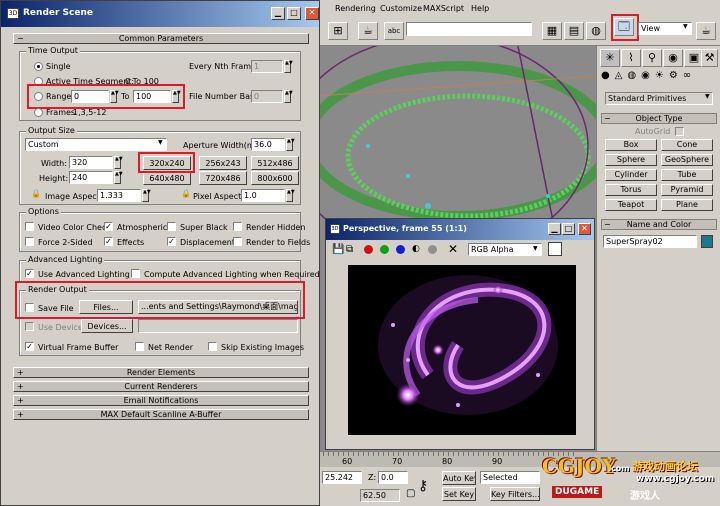  What do you see at coordinates (223, 178) in the screenshot?
I see `preset-720x486-button: 720x486` at bounding box center [223, 178].